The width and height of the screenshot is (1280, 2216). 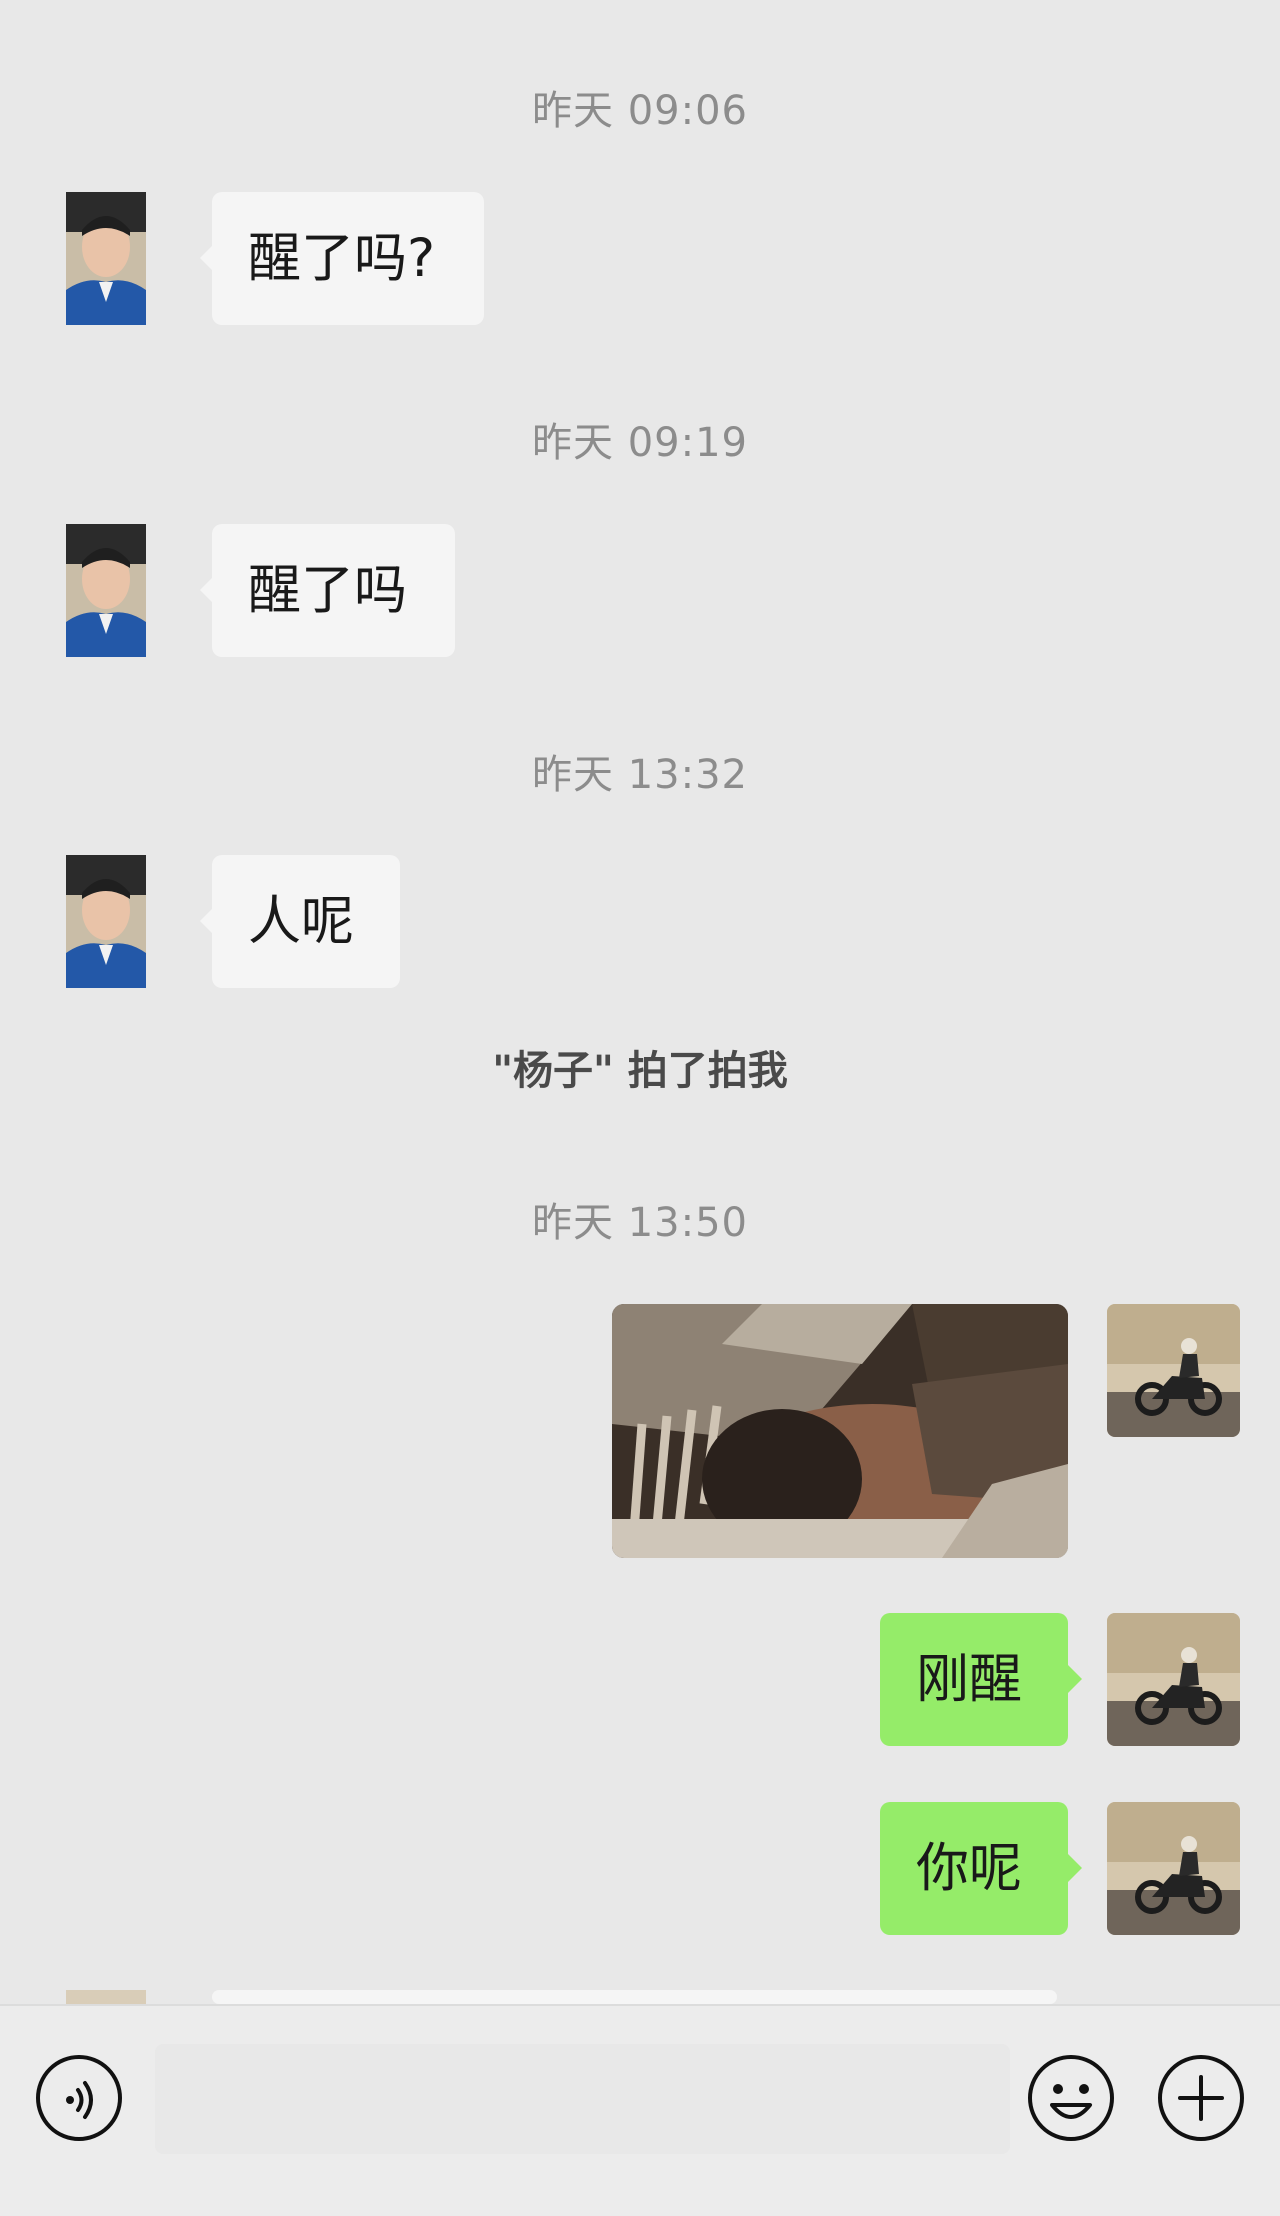 I want to click on message-input, so click(x=582, y=2099).